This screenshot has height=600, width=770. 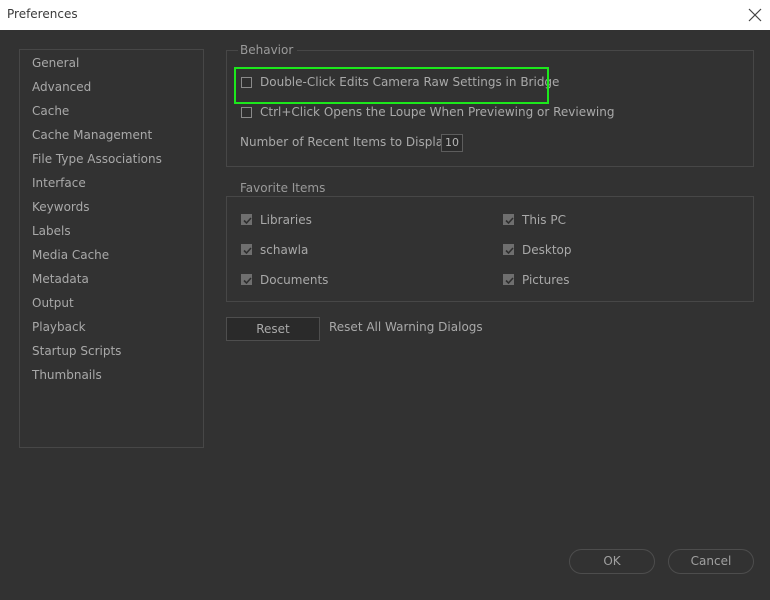 What do you see at coordinates (42, 14) in the screenshot?
I see `window-title: Preferences` at bounding box center [42, 14].